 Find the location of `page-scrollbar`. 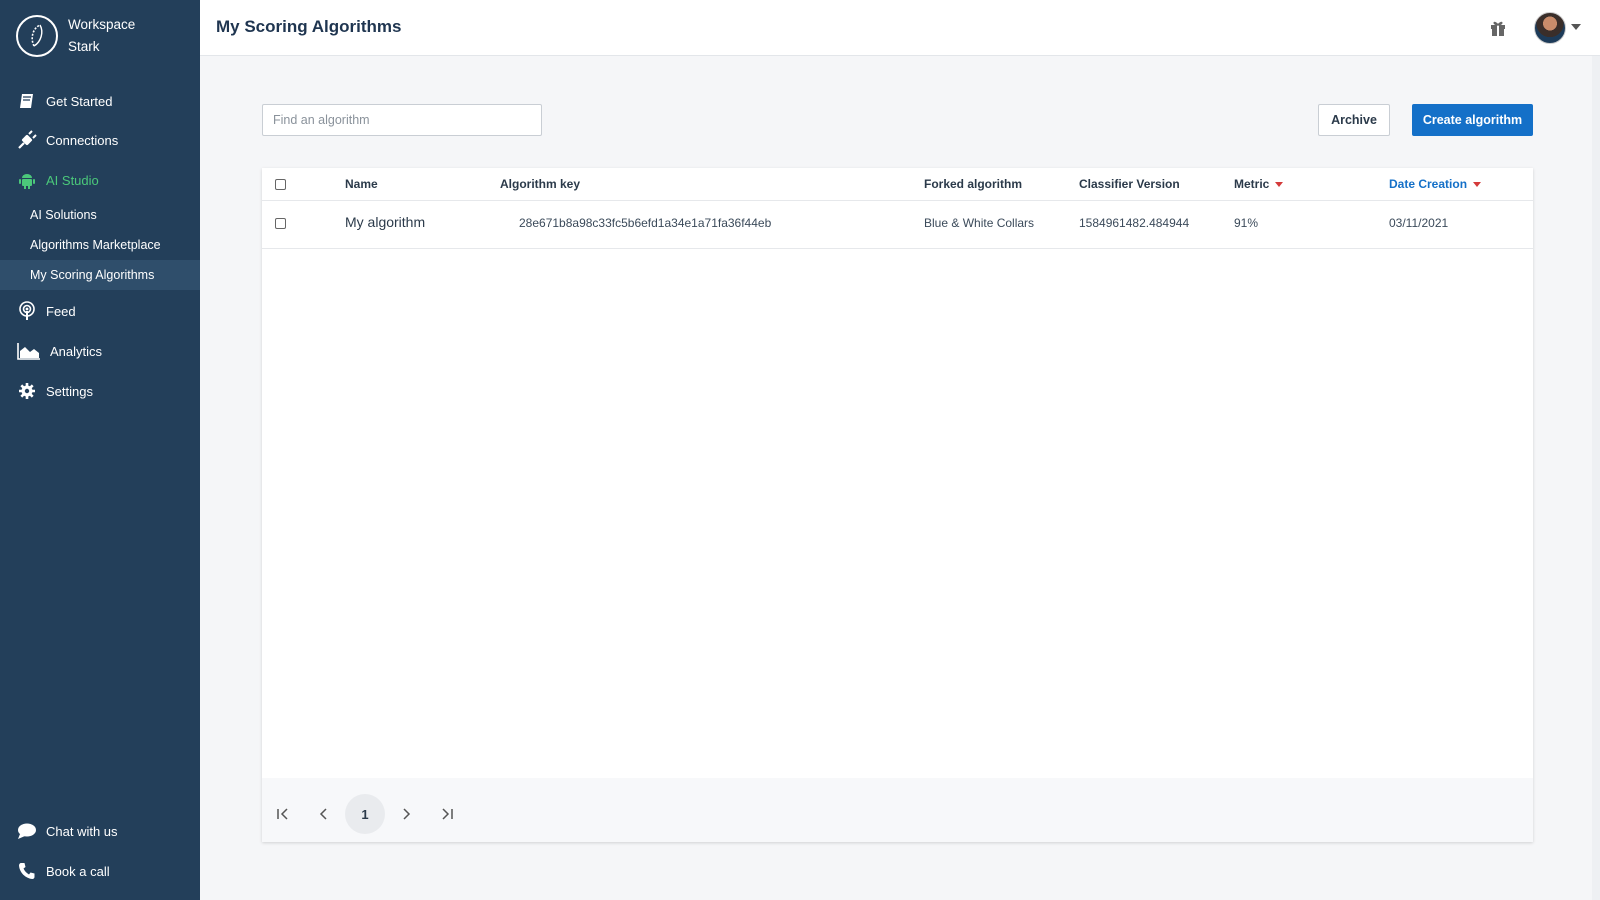

page-scrollbar is located at coordinates (1596, 478).